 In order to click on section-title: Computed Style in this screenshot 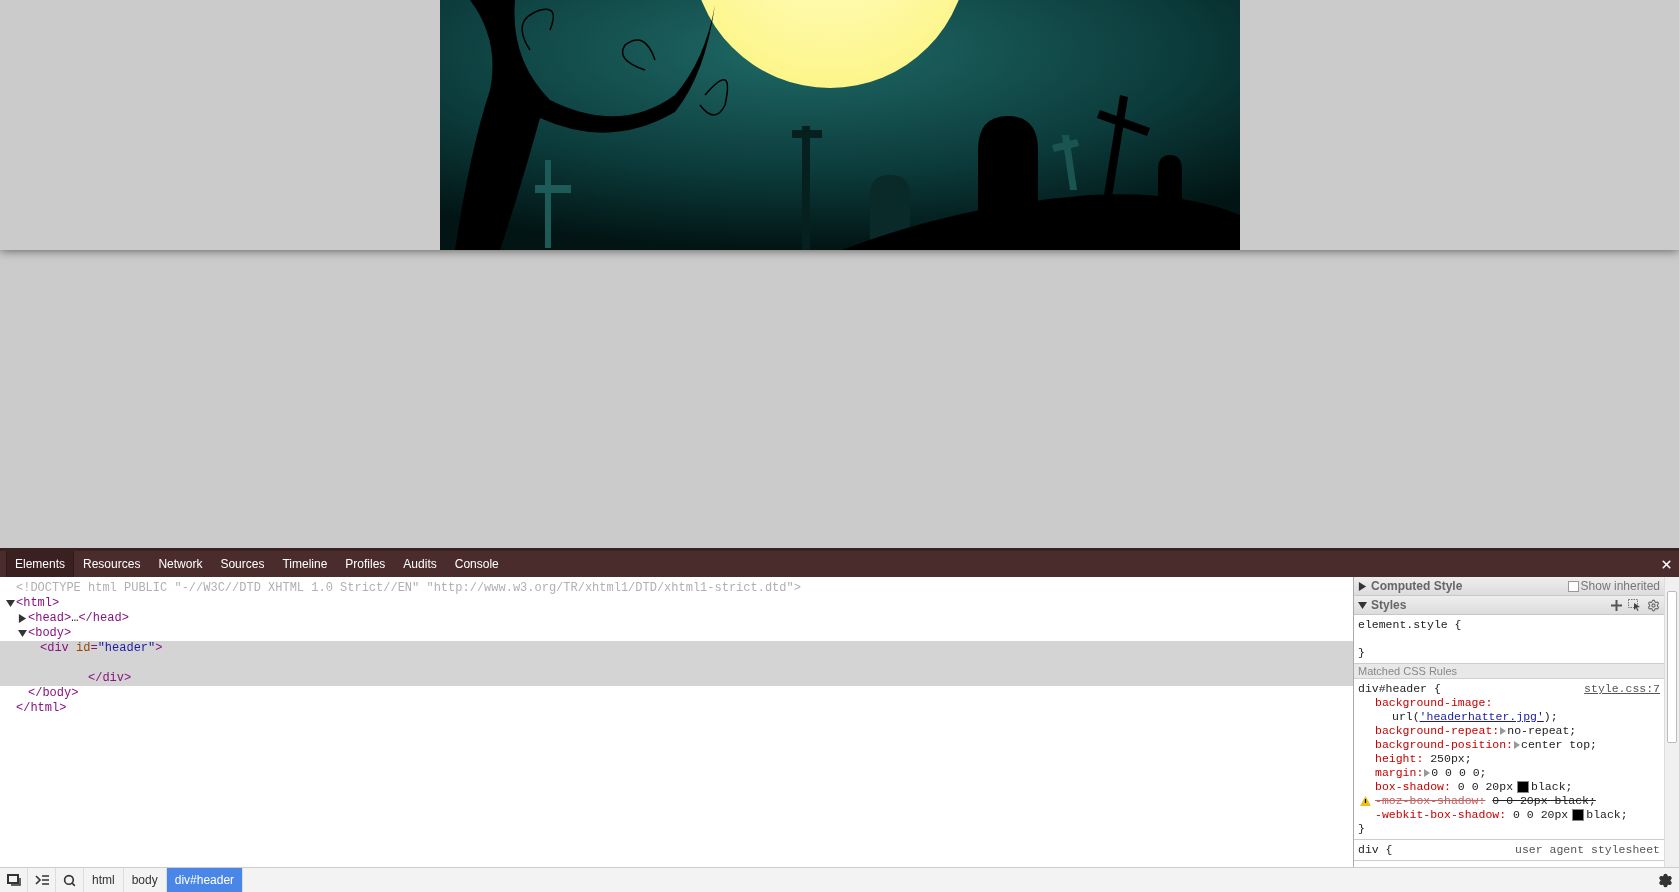, I will do `click(1469, 586)`.